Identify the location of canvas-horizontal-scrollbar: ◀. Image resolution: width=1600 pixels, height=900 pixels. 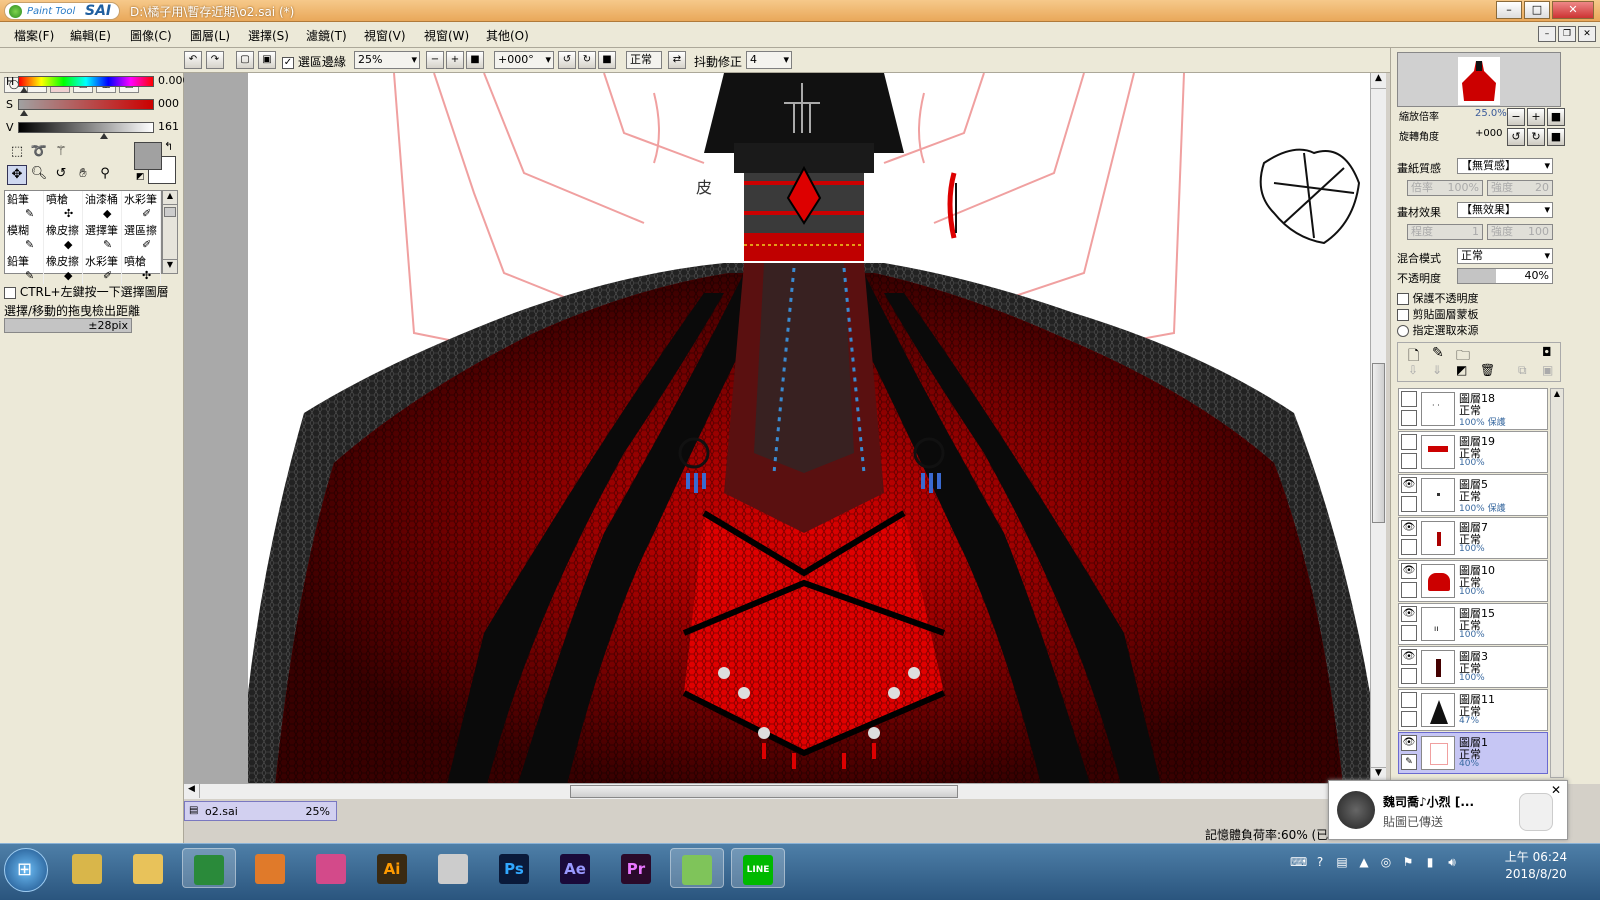
(777, 791).